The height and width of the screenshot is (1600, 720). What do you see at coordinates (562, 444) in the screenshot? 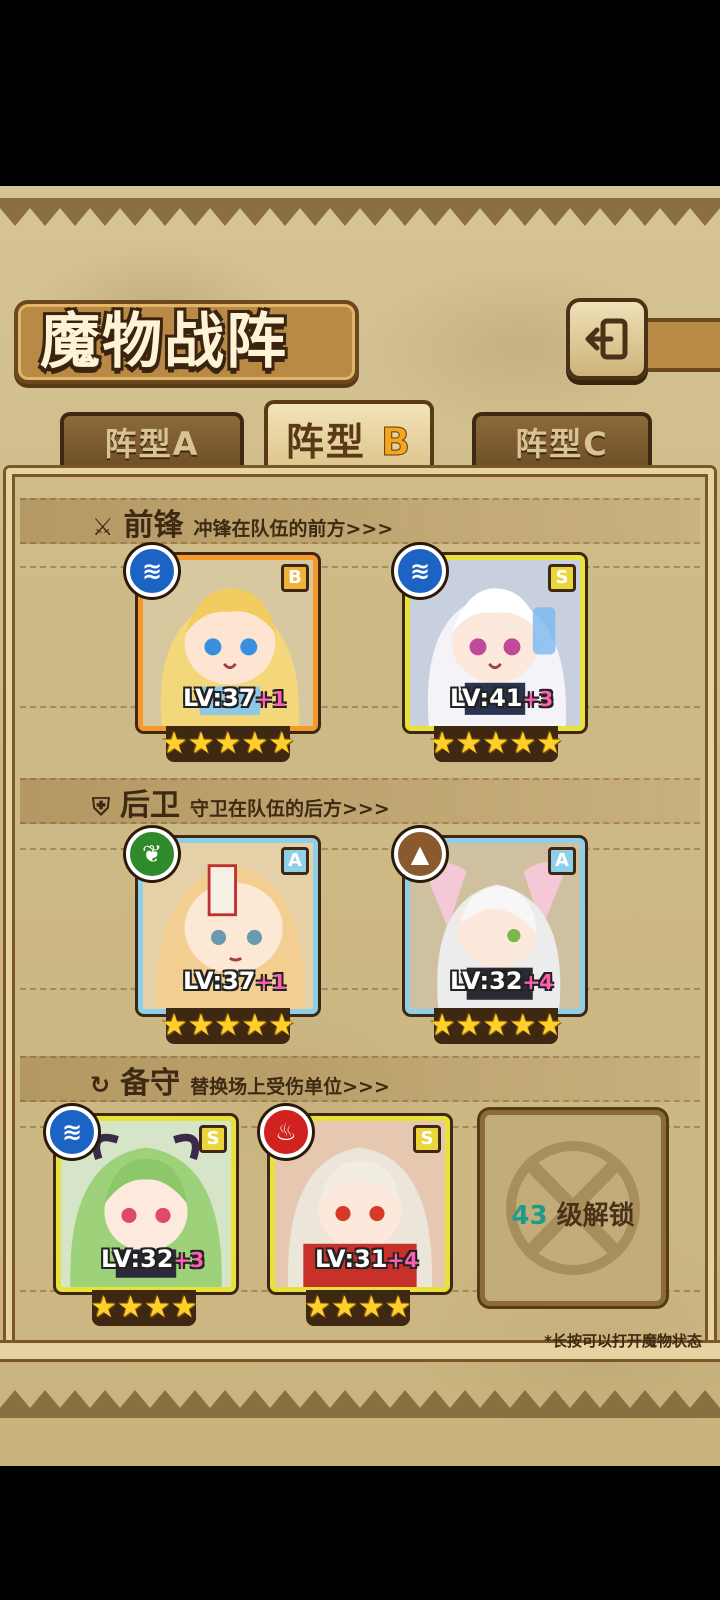
I see `tab-label: 阵型C` at bounding box center [562, 444].